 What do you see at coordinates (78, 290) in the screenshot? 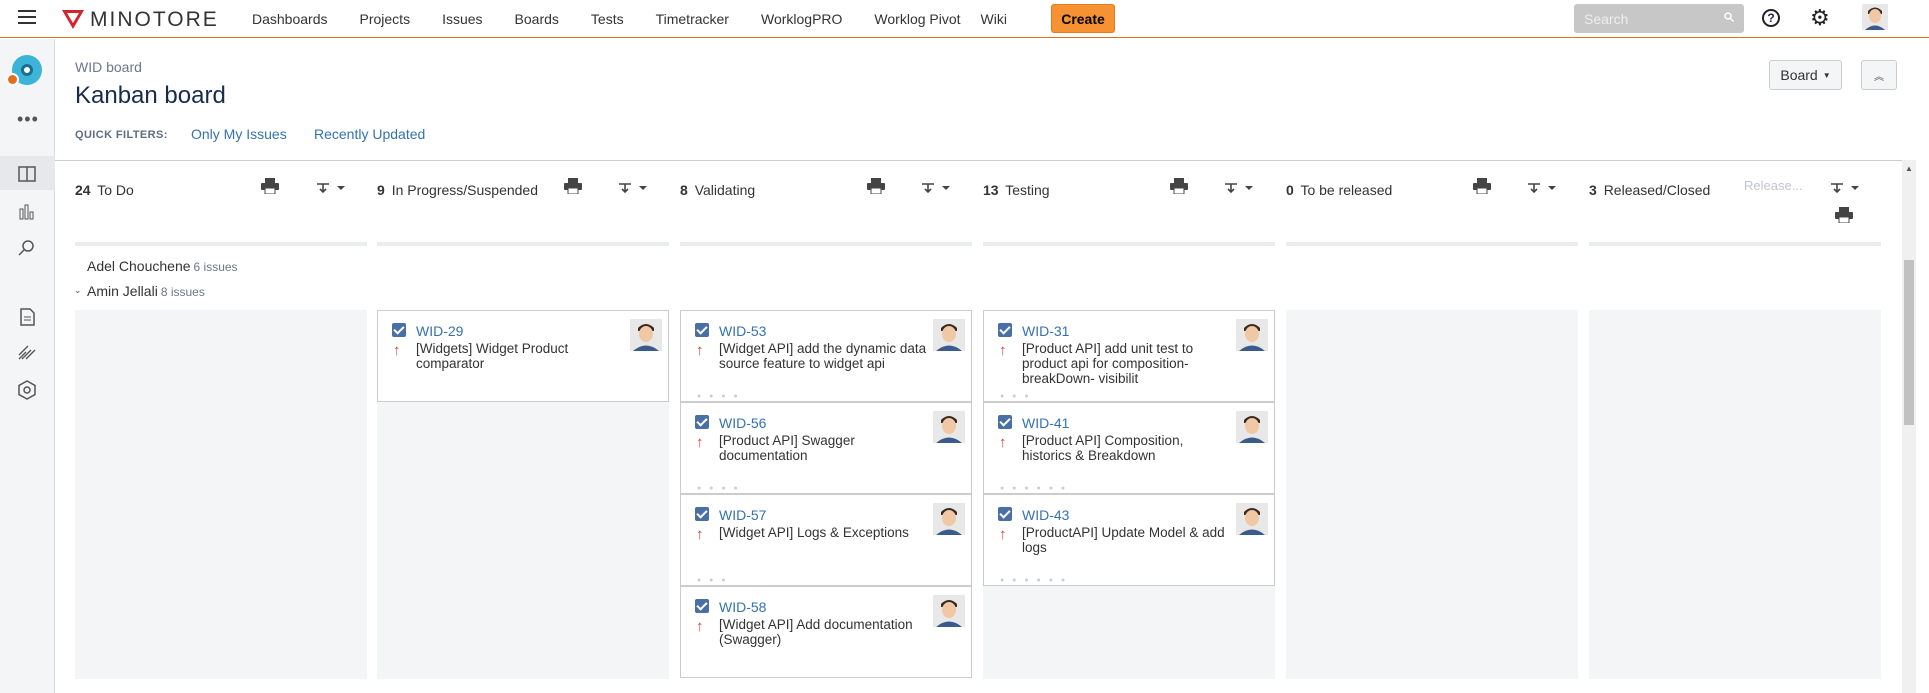
I see `chevron-down-icon: ⌄` at bounding box center [78, 290].